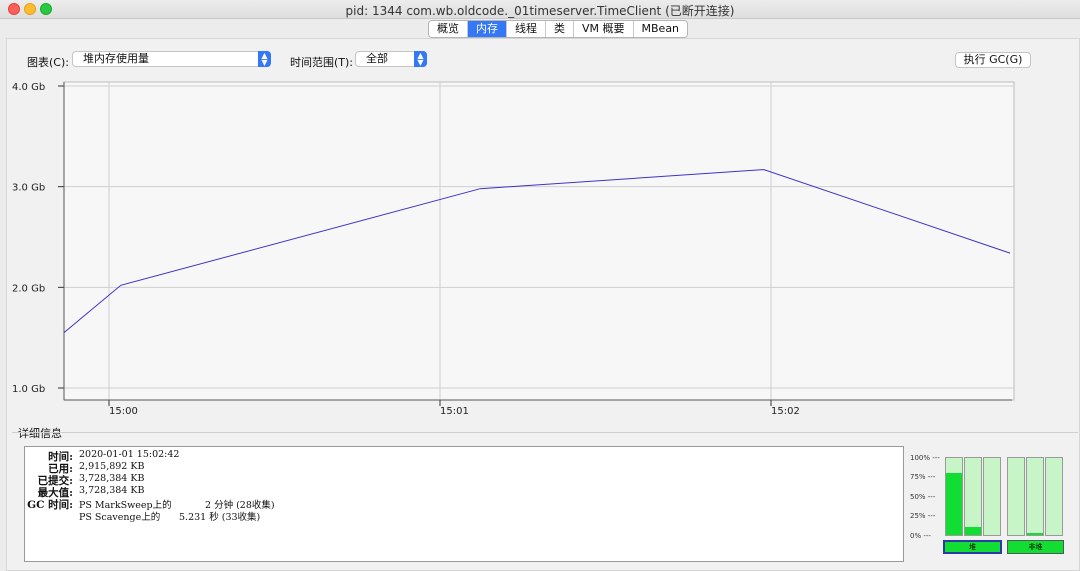  What do you see at coordinates (1035, 547) in the screenshot?
I see `nonheap-button: 非堆` at bounding box center [1035, 547].